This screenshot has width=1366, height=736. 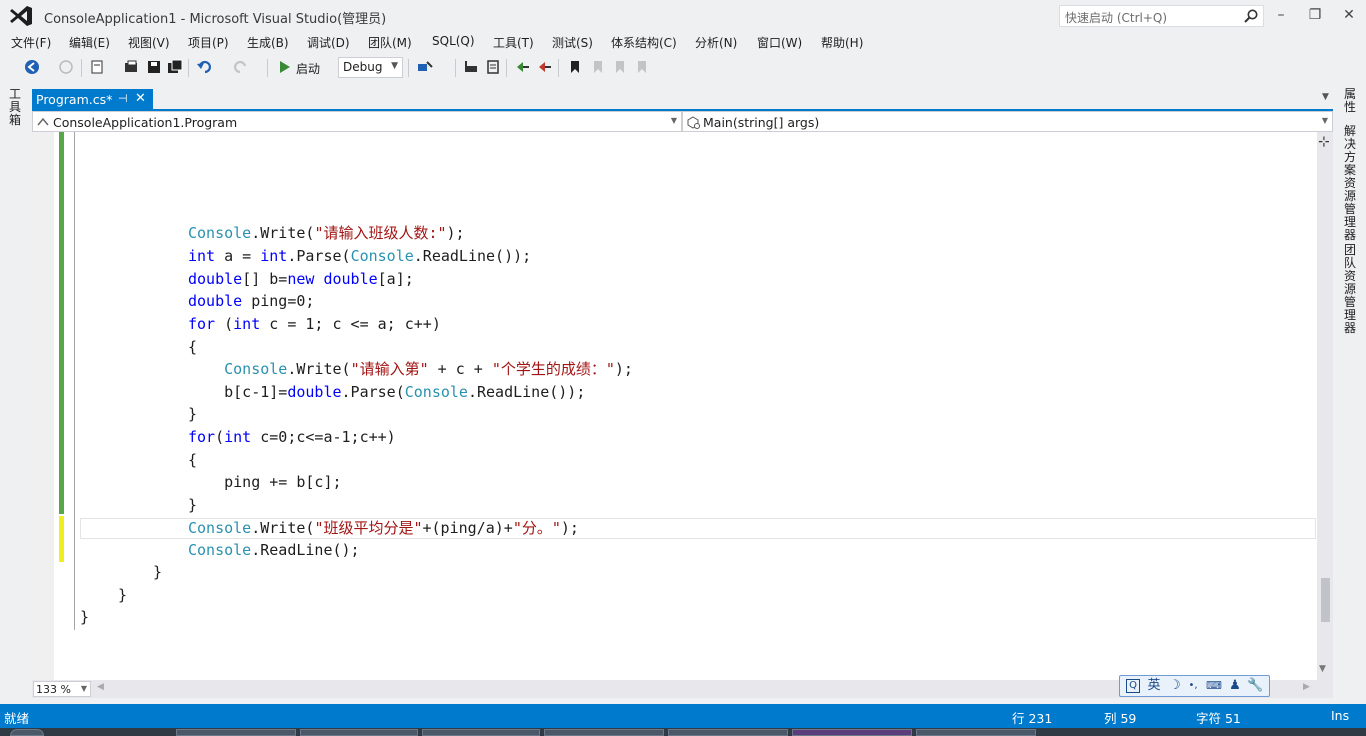 I want to click on code-line: b[c-1]=double.Parse(Console.ReadLine());, so click(x=386, y=392).